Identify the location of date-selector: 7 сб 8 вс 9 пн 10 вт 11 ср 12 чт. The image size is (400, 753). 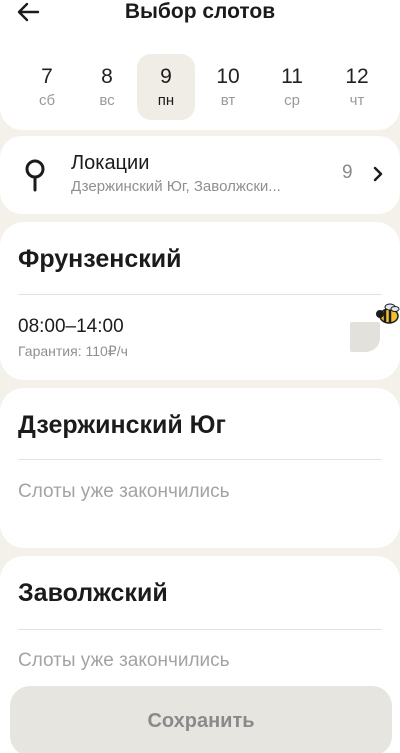
(200, 88).